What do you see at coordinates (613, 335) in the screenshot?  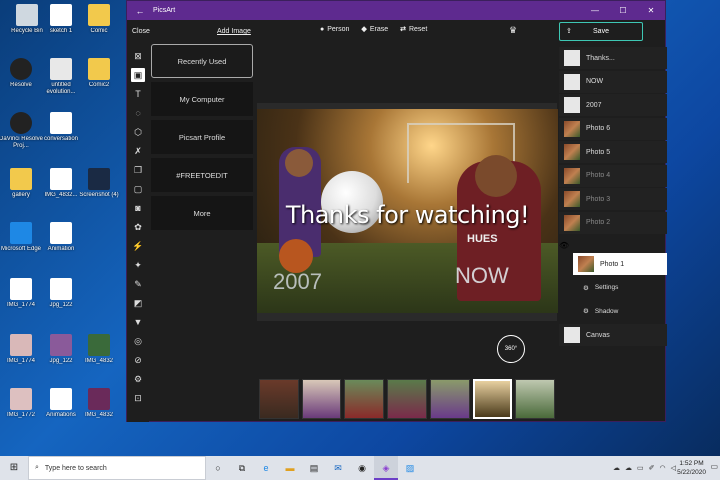 I see `canvas-layer: Canvas` at bounding box center [613, 335].